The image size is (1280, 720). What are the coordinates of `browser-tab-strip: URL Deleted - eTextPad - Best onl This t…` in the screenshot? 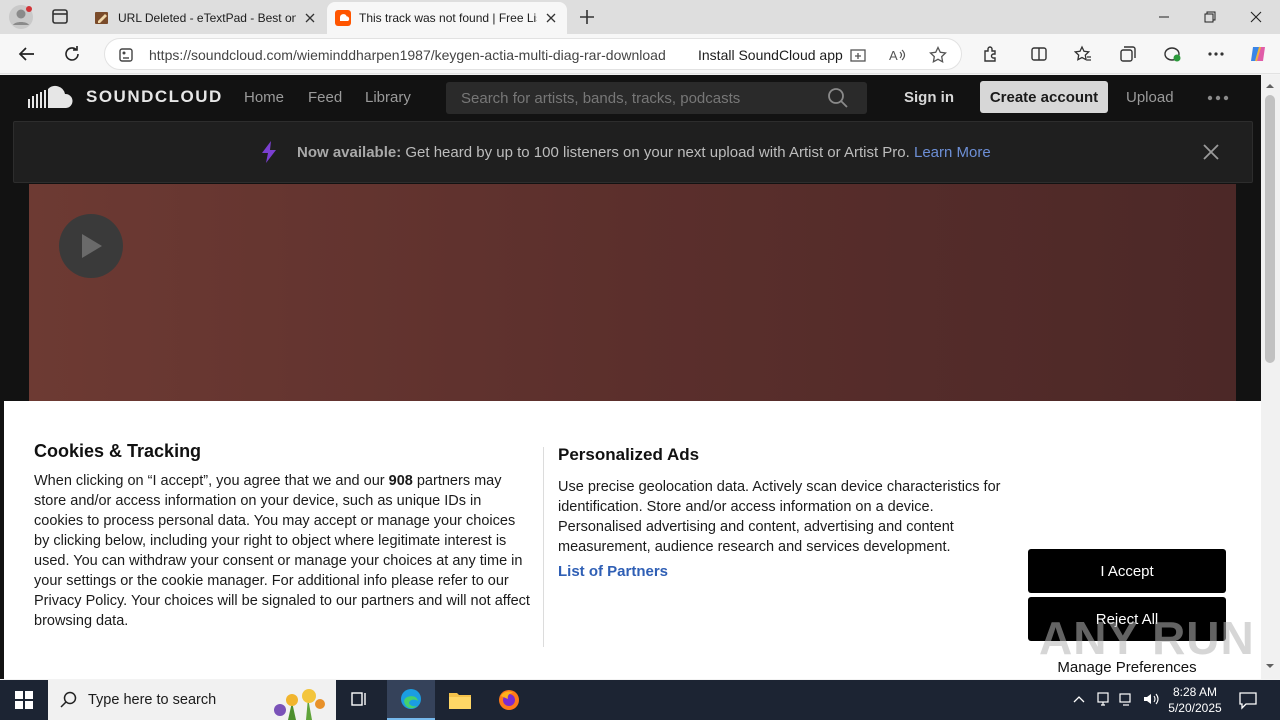 It's located at (640, 17).